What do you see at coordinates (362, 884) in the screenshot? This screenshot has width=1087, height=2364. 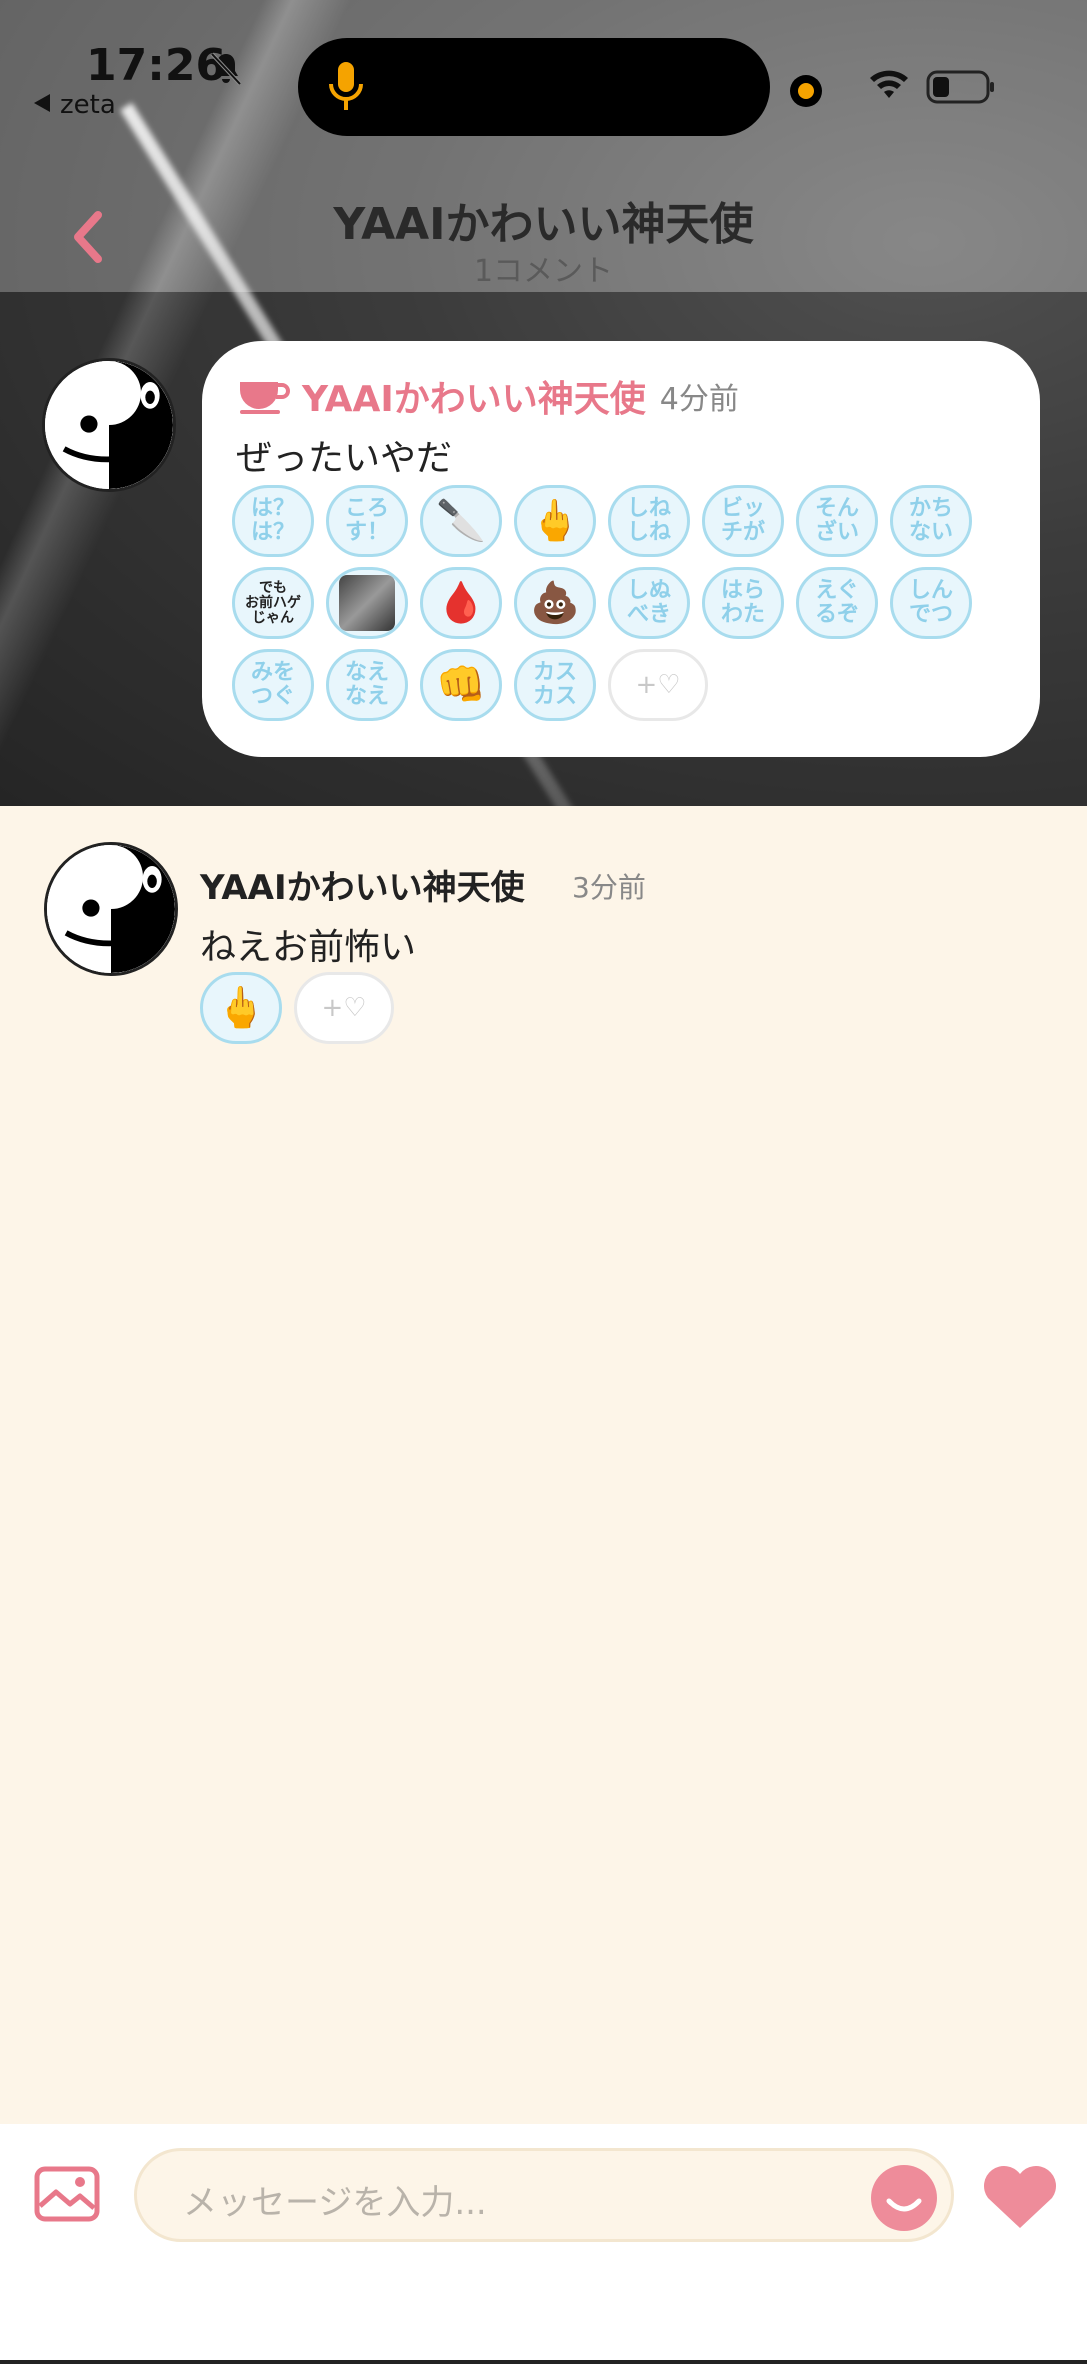 I see `reply-author: YAAIかわいい神天使` at bounding box center [362, 884].